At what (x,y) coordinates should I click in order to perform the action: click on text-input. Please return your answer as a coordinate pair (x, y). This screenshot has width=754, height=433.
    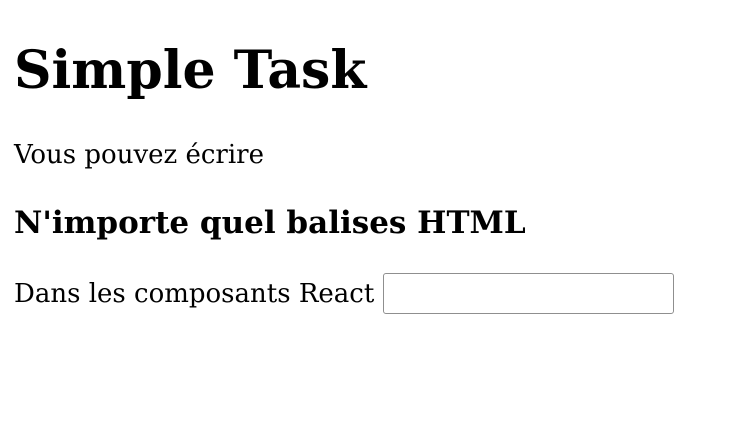
    Looking at the image, I should click on (529, 293).